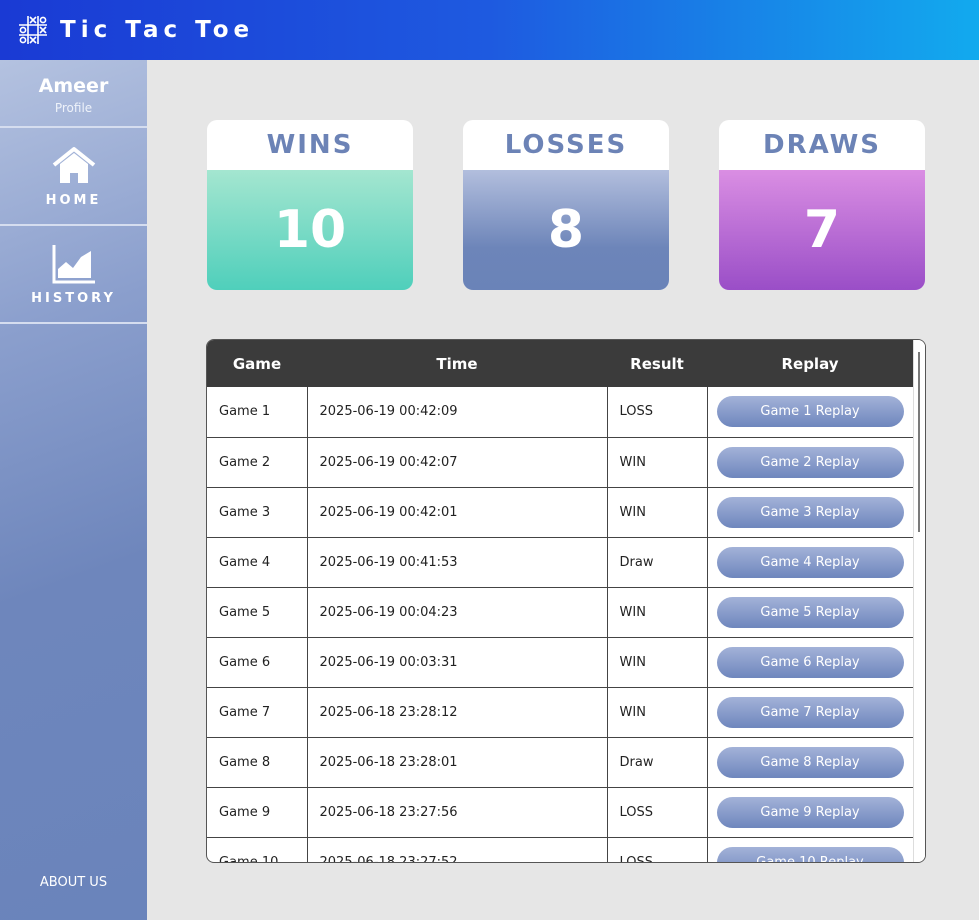 Image resolution: width=979 pixels, height=920 pixels. Describe the element at coordinates (73, 164) in the screenshot. I see `home-icon` at that location.